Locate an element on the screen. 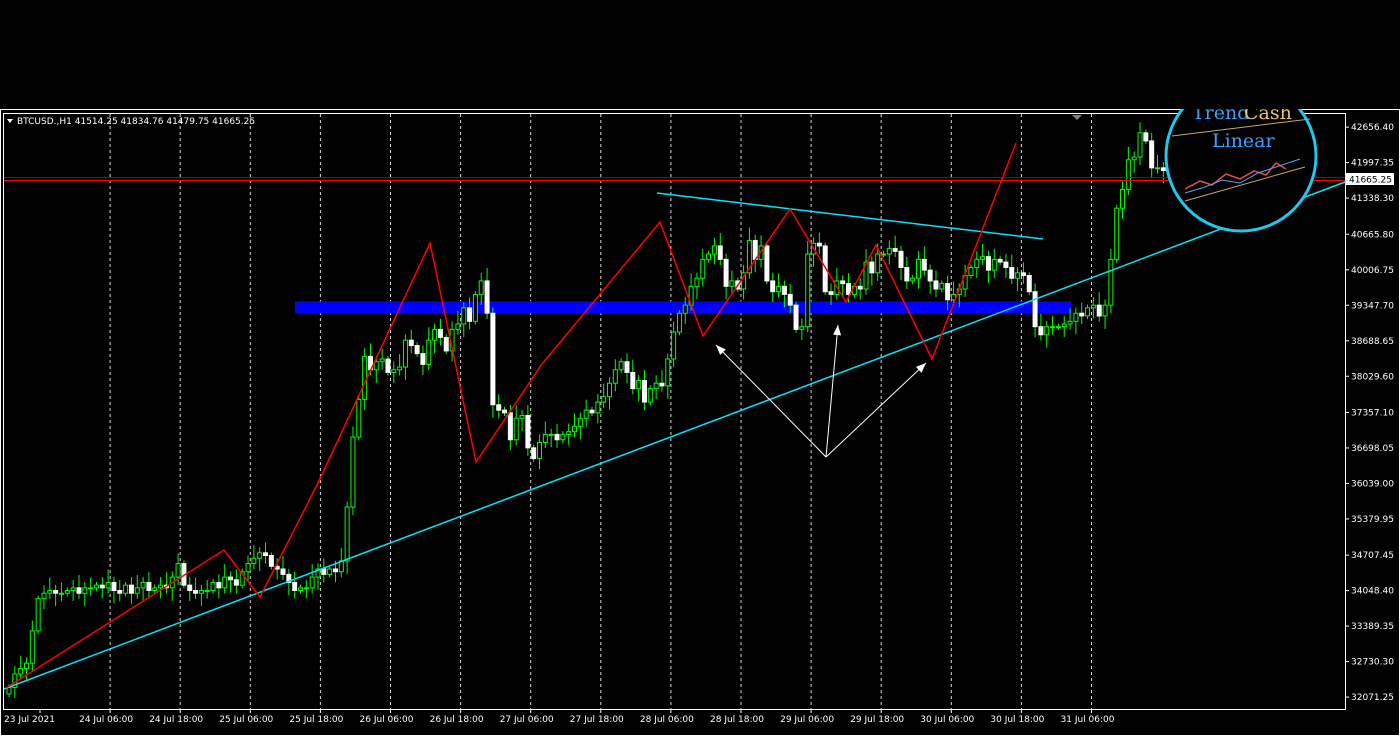 The height and width of the screenshot is (736, 1400). x-tick-label: 26 Jul 06:00 is located at coordinates (387, 720).